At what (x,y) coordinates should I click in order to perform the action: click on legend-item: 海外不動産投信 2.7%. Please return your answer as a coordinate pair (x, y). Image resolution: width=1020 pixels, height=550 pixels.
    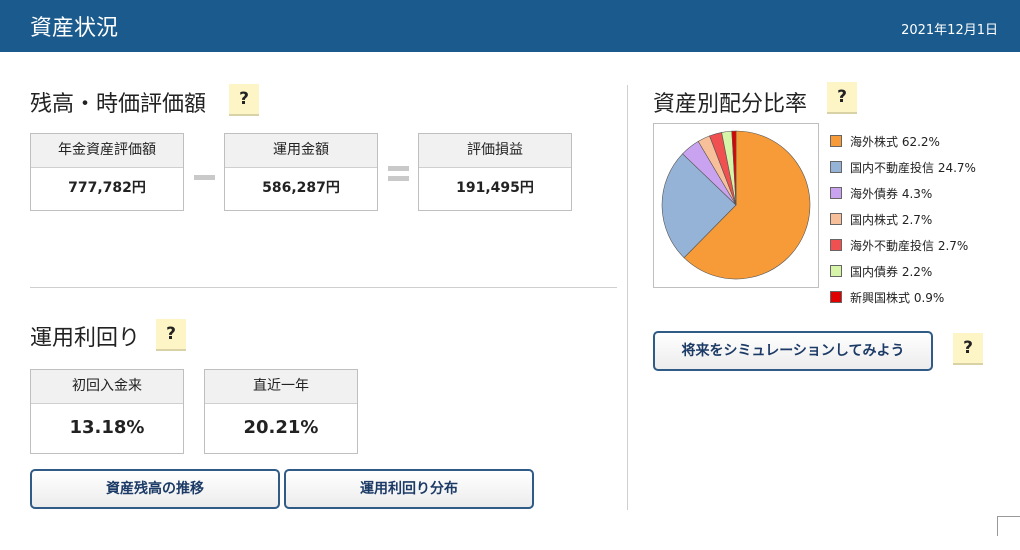
    Looking at the image, I should click on (903, 250).